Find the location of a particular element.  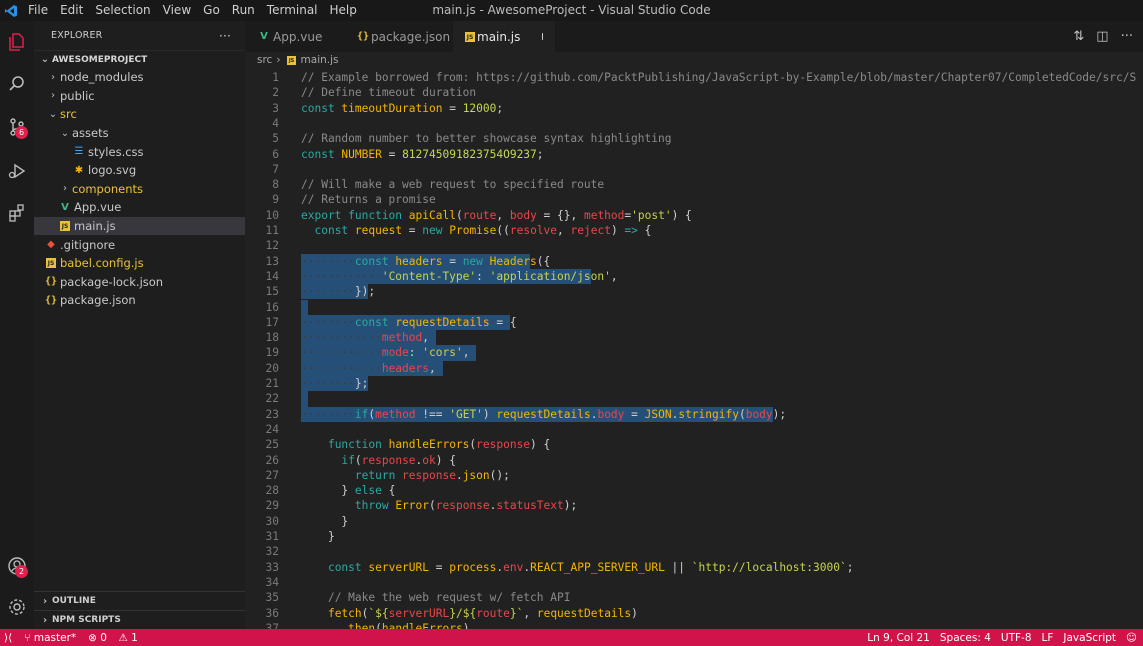

line-number: 12 is located at coordinates (272, 246).